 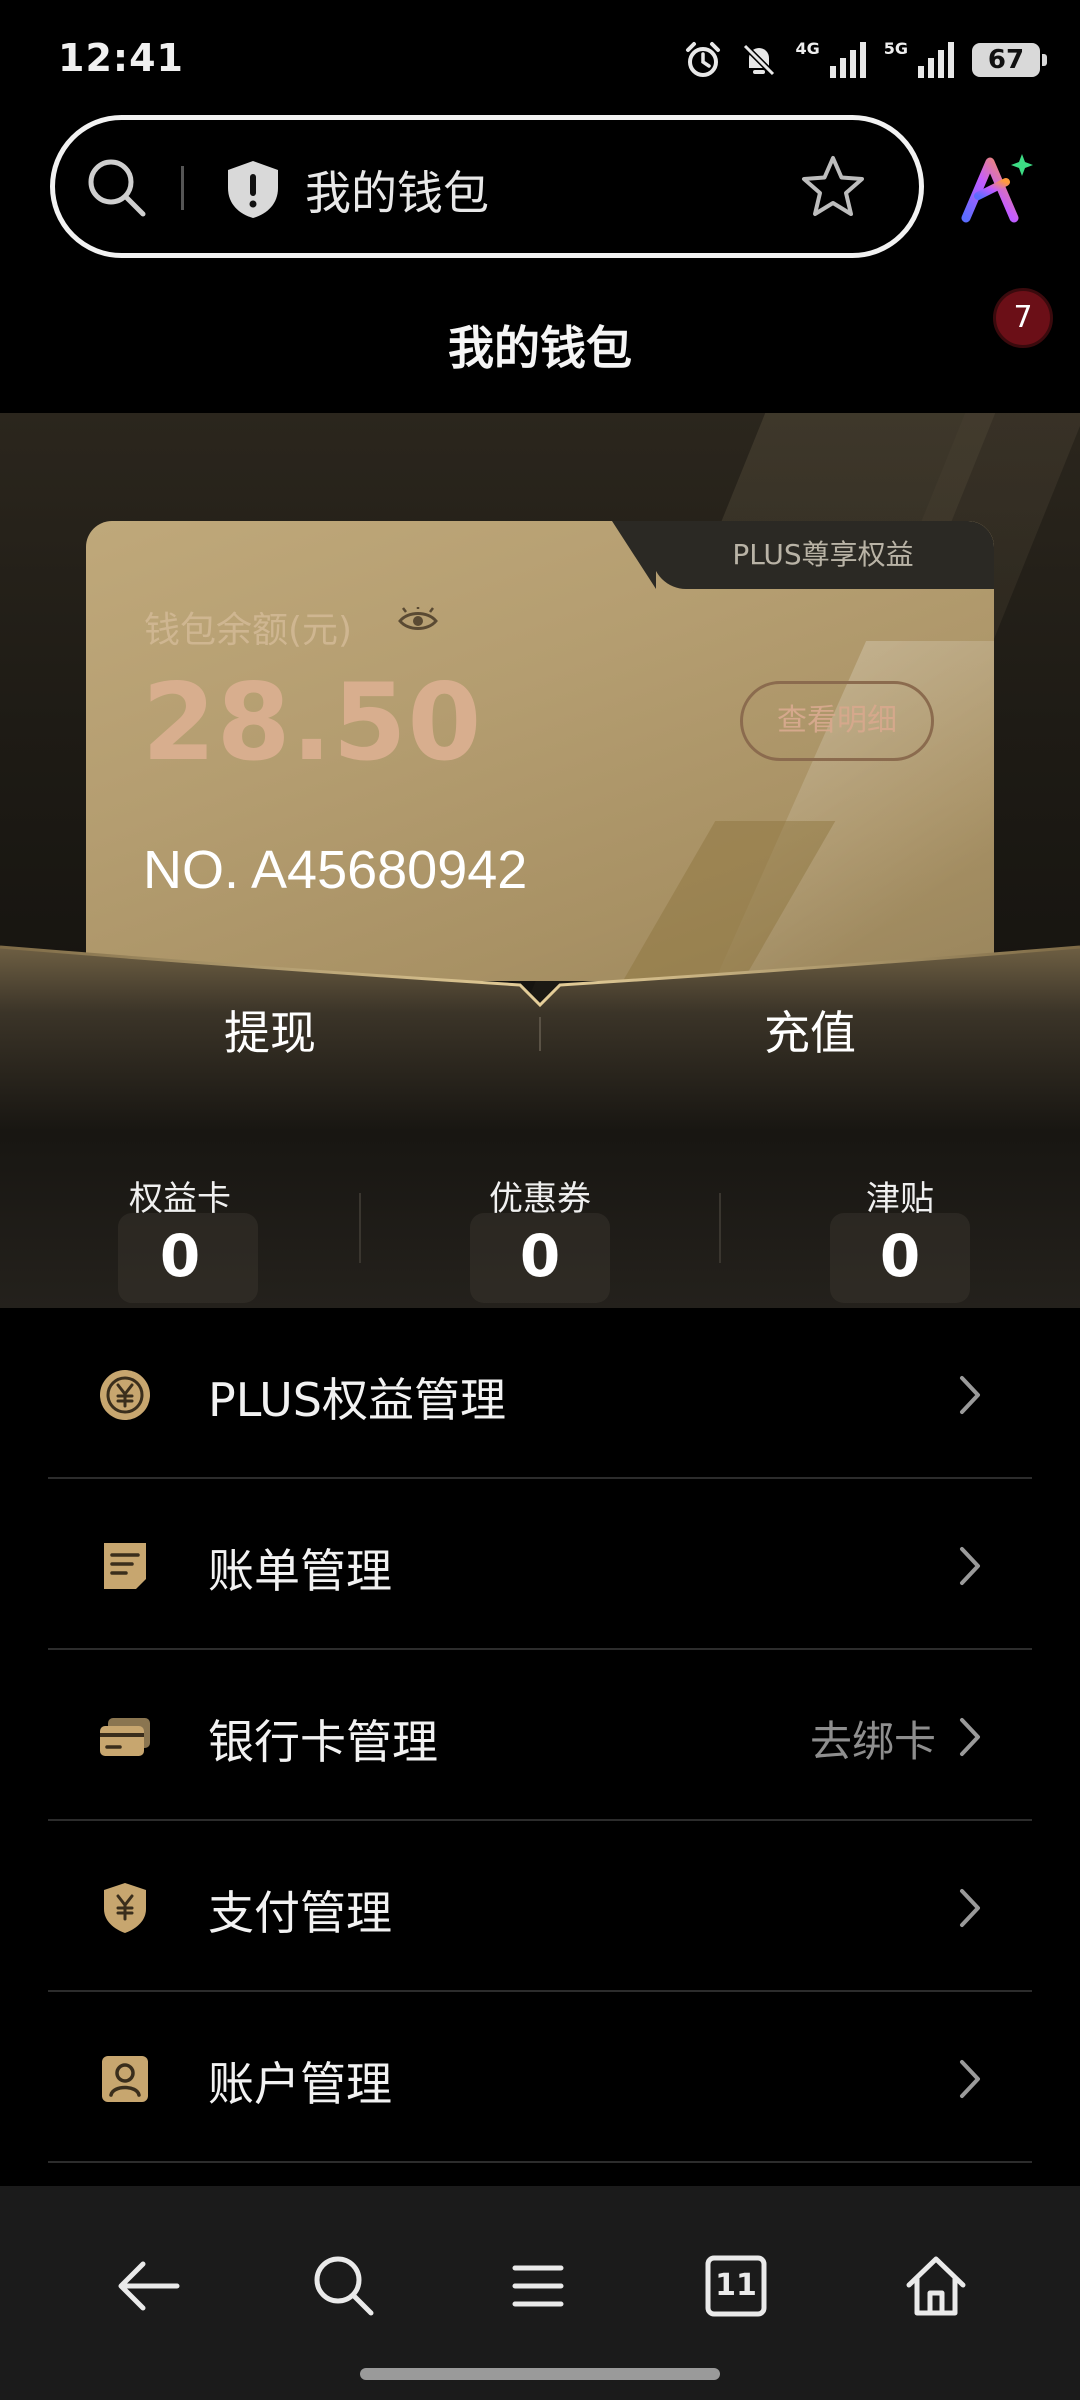 What do you see at coordinates (253, 189) in the screenshot?
I see `security-shield-icon` at bounding box center [253, 189].